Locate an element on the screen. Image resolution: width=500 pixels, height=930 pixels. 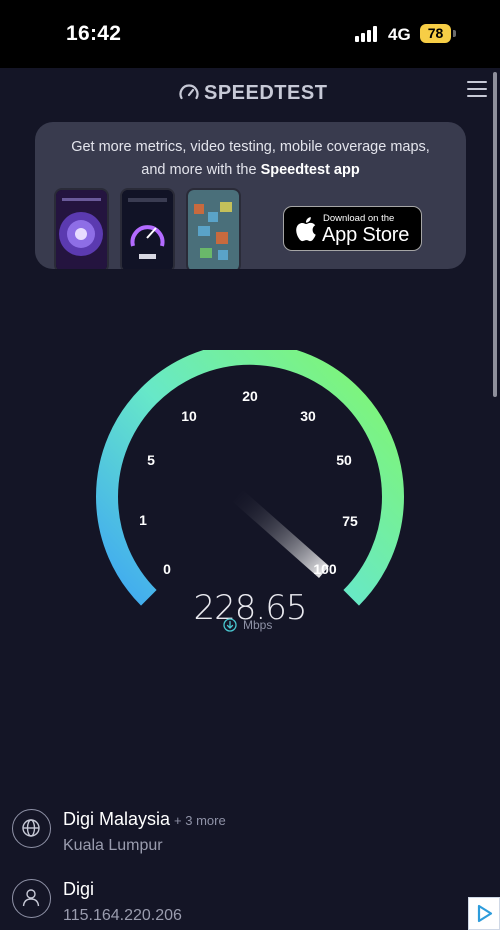
app-store-button: Download on the App Store is located at coordinates (352, 228).